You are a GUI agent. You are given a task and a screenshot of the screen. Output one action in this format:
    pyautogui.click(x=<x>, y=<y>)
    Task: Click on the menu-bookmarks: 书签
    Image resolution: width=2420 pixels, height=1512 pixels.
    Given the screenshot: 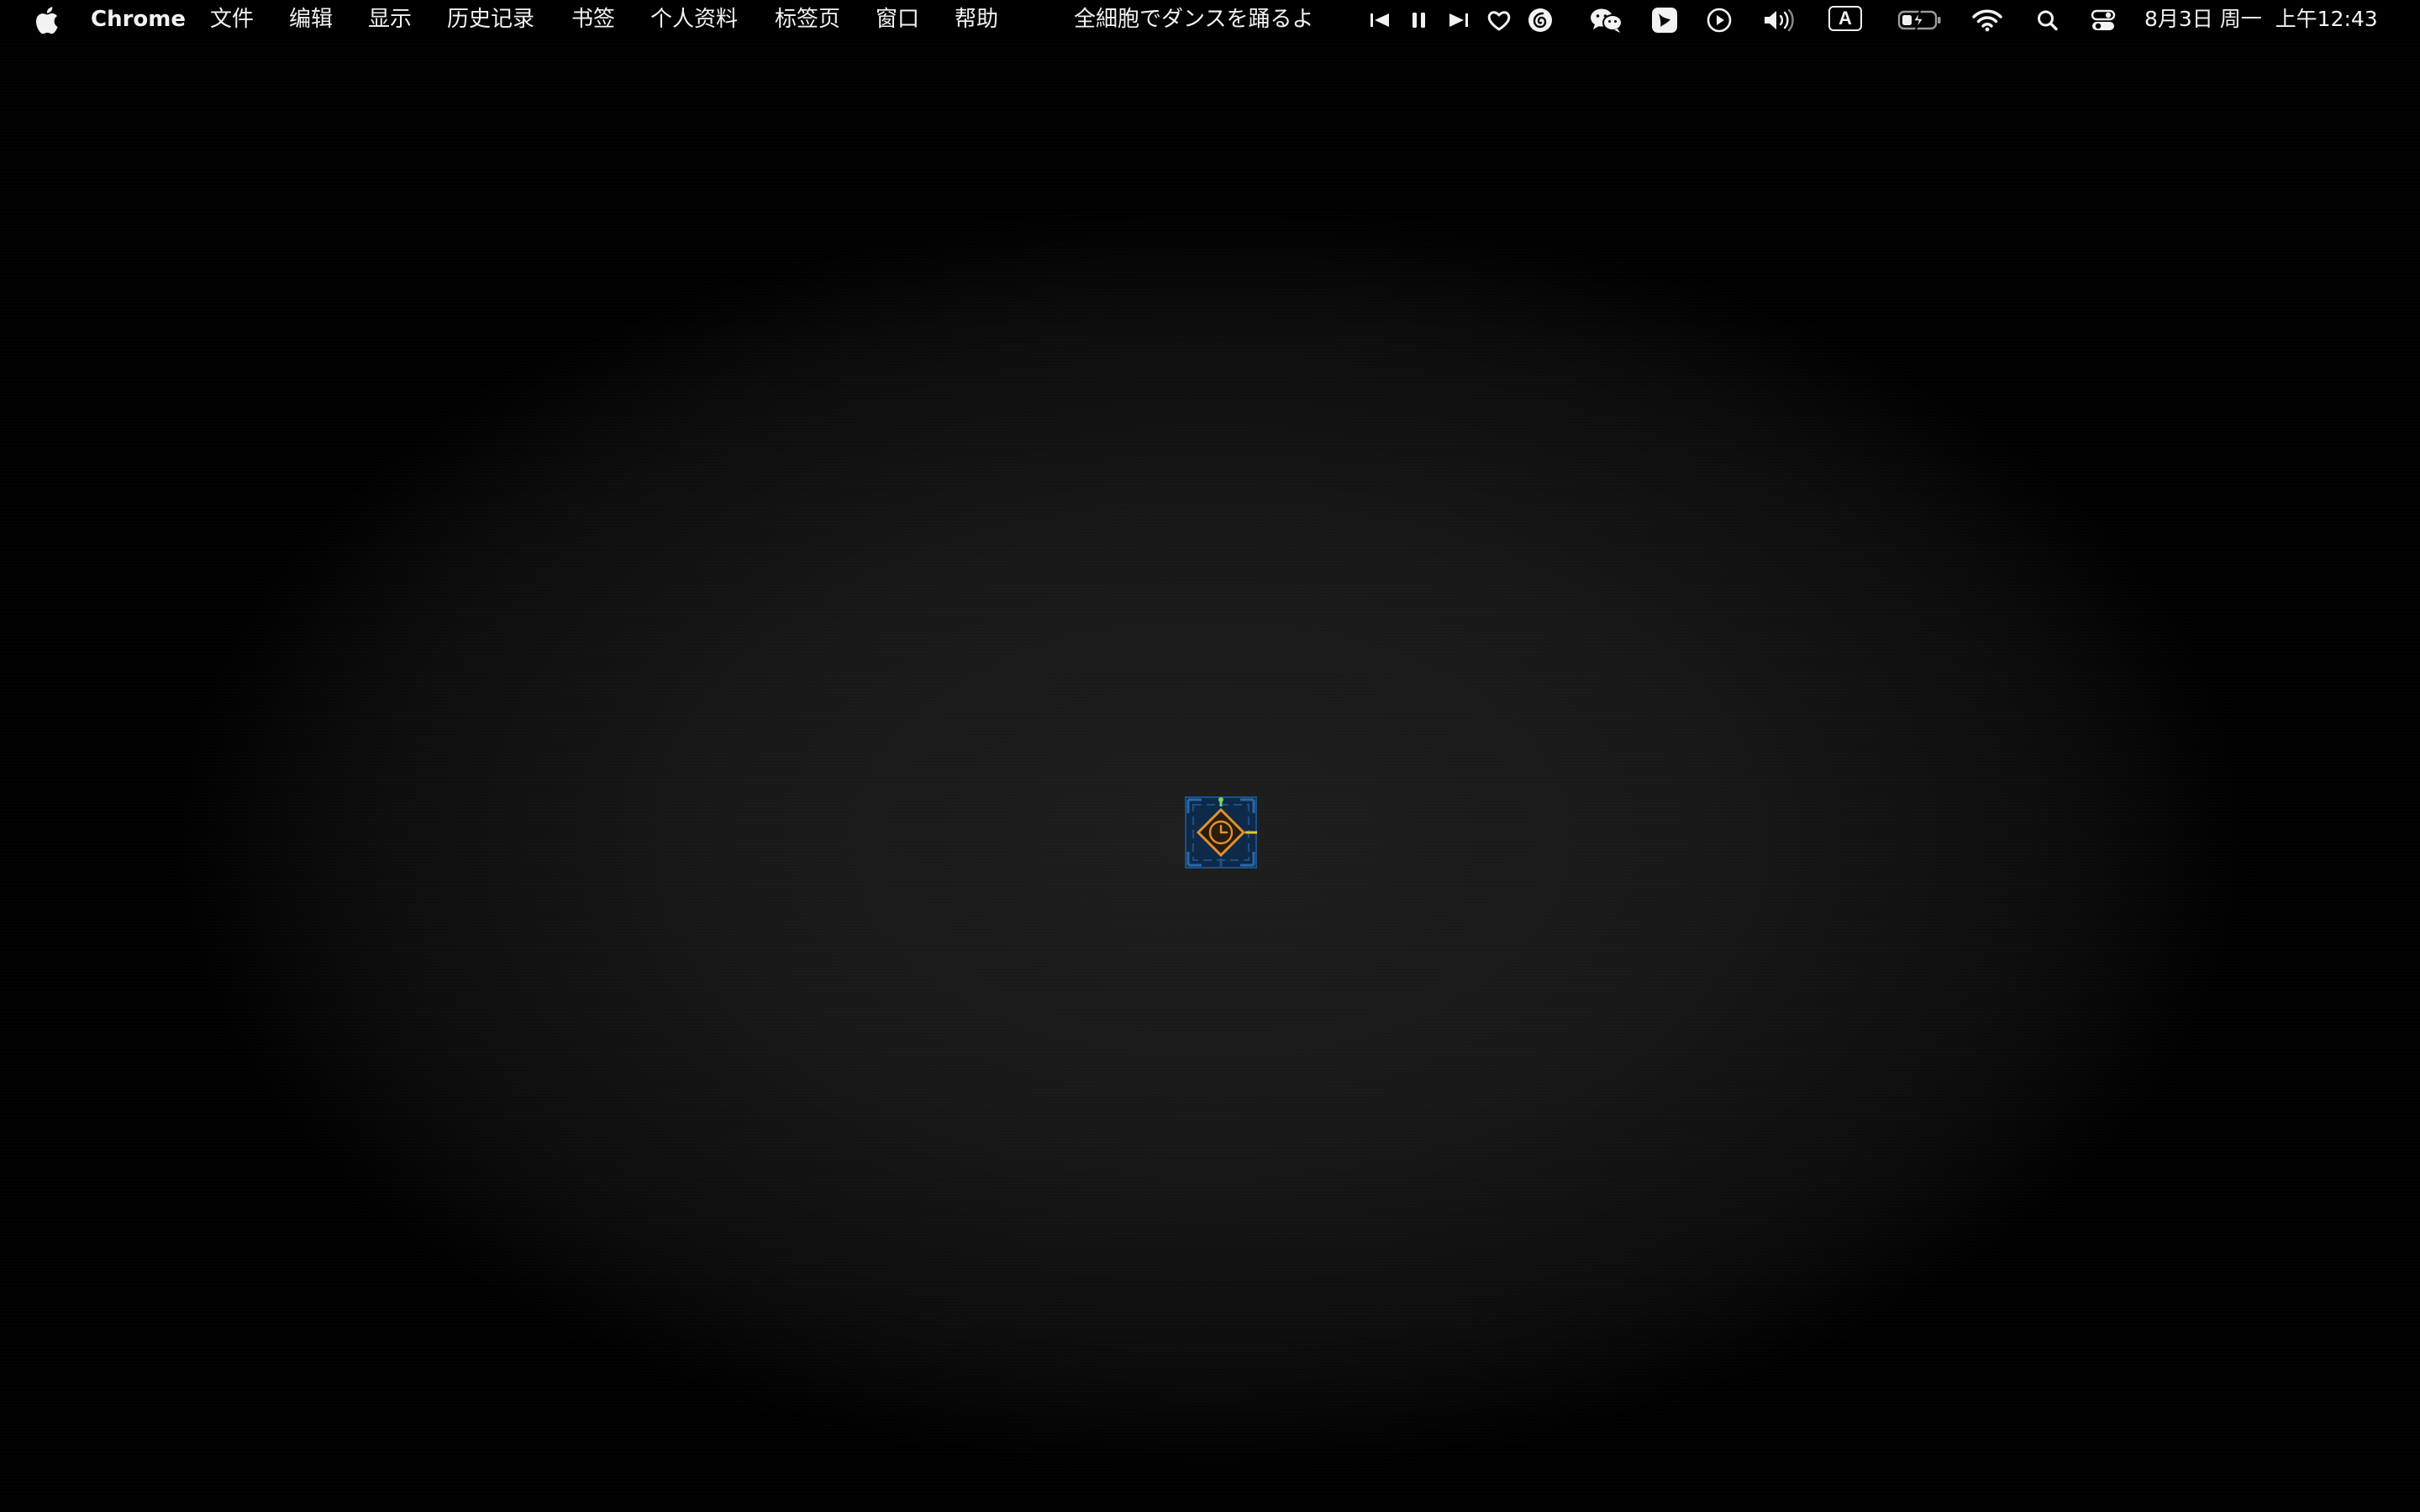 What is the action you would take?
    pyautogui.click(x=593, y=20)
    